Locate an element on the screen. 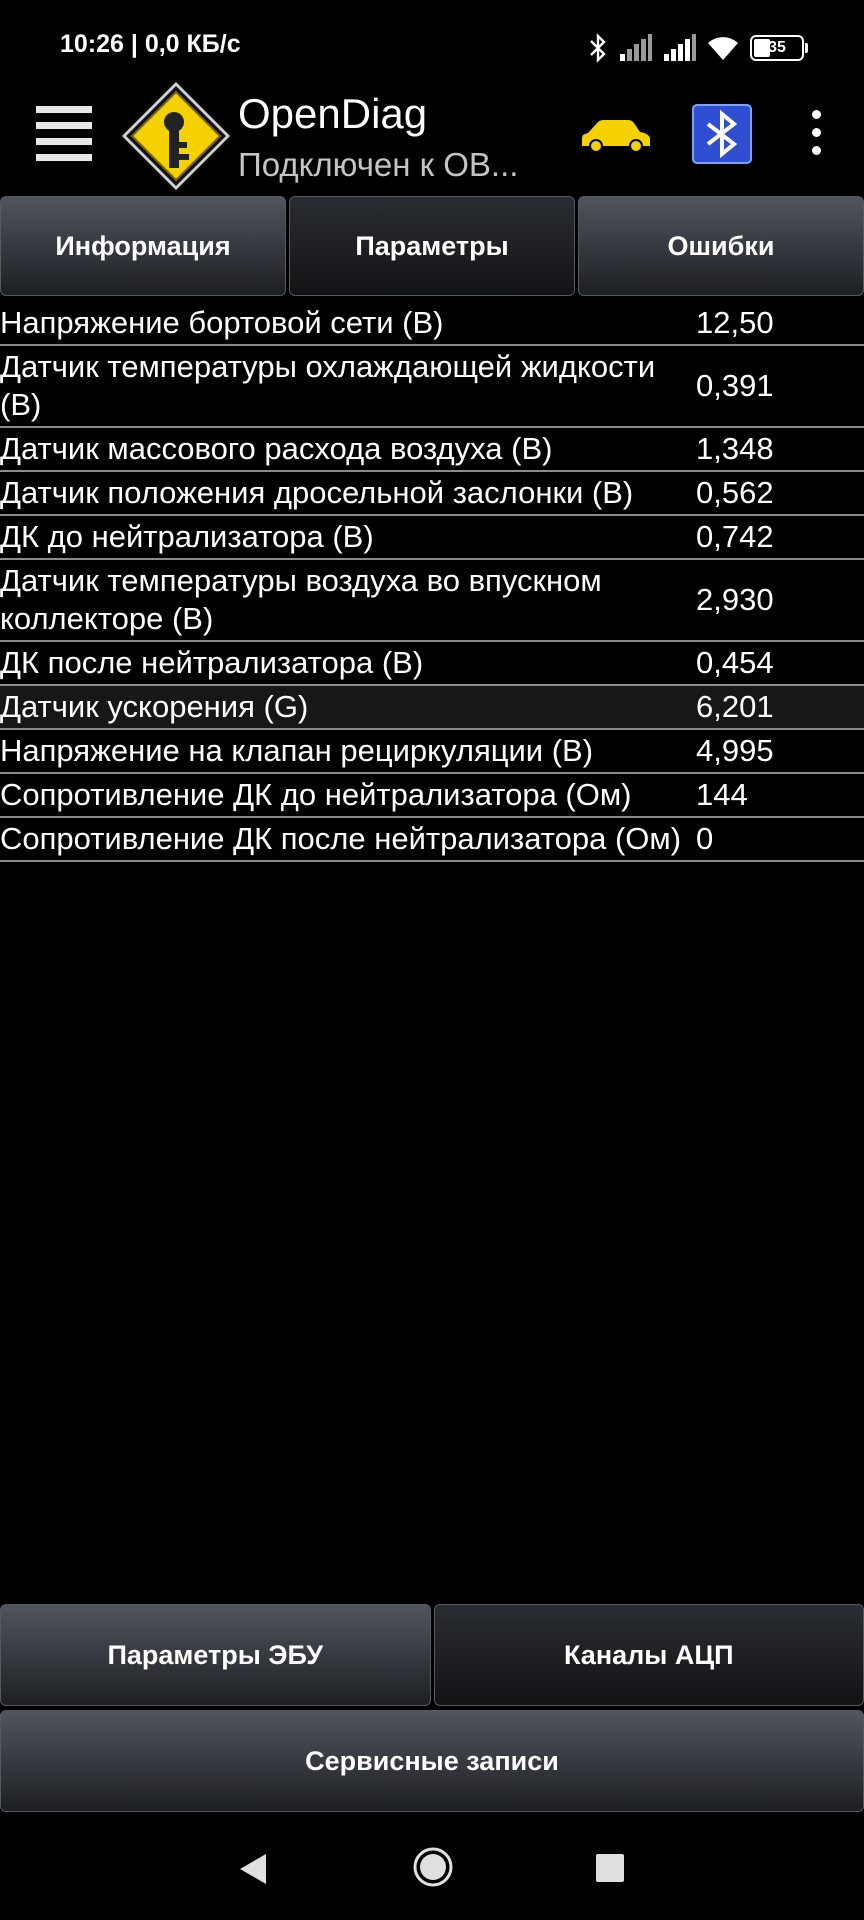 The image size is (864, 1920). param-label: Датчик массового расхода воздуха (В) is located at coordinates (276, 448).